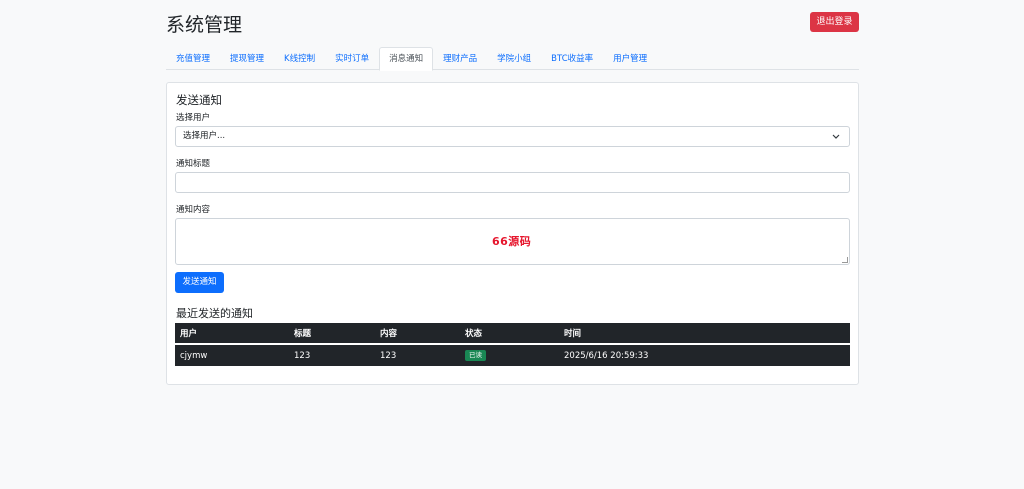  Describe the element at coordinates (836, 140) in the screenshot. I see `chevron-down-icon` at that location.